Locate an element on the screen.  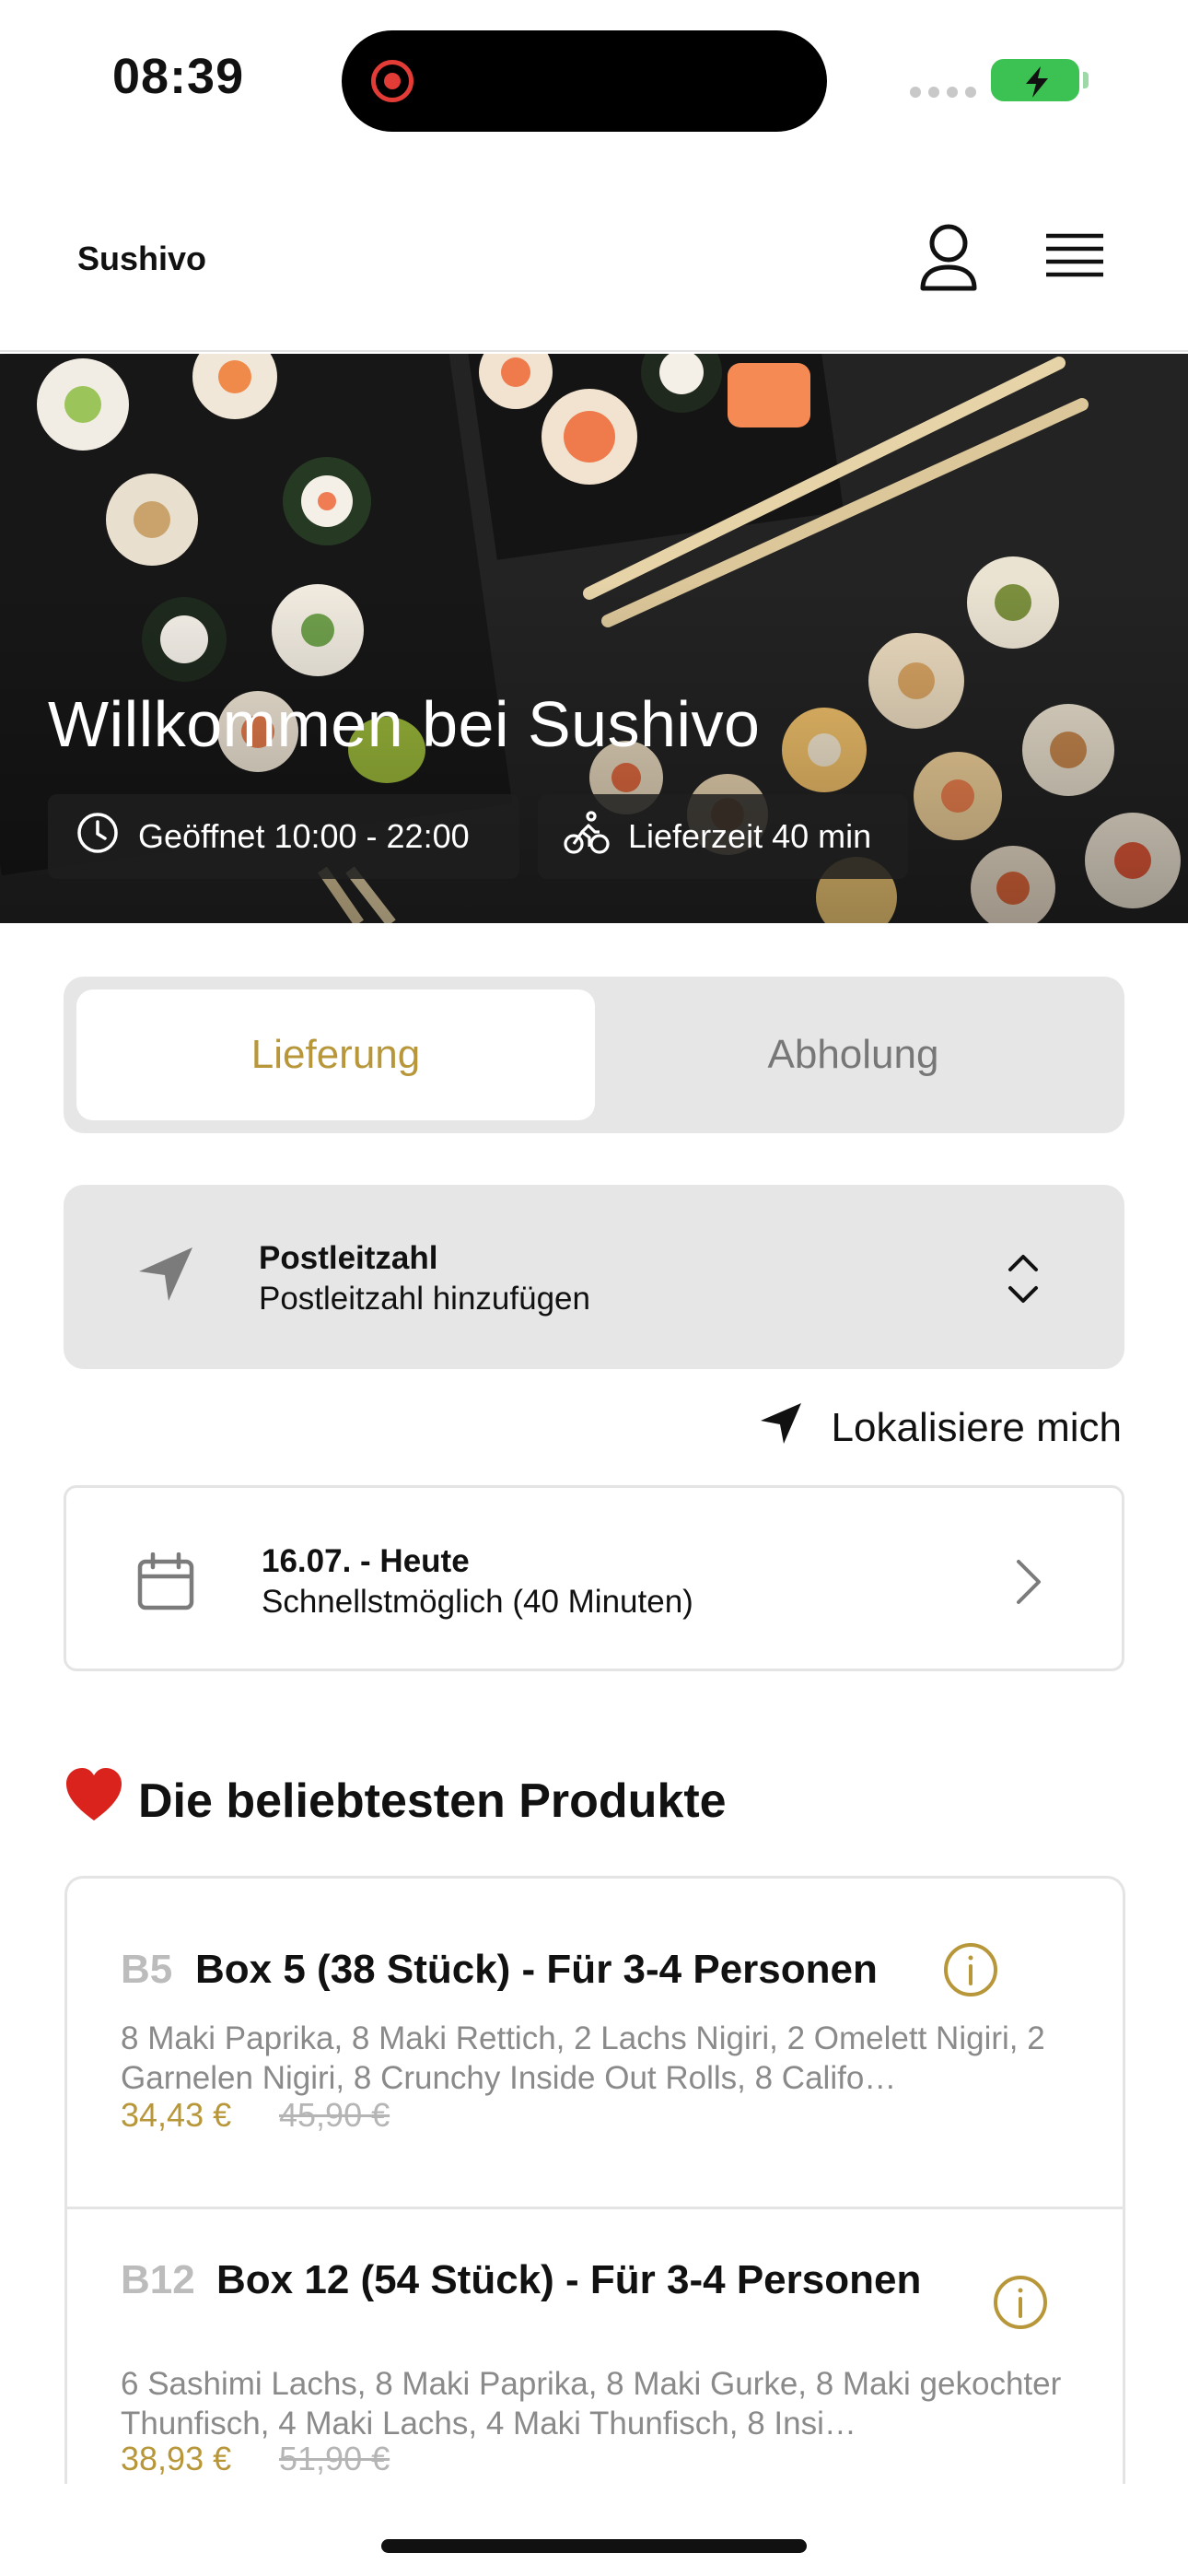
chevron-up-down-icon is located at coordinates (1023, 1281).